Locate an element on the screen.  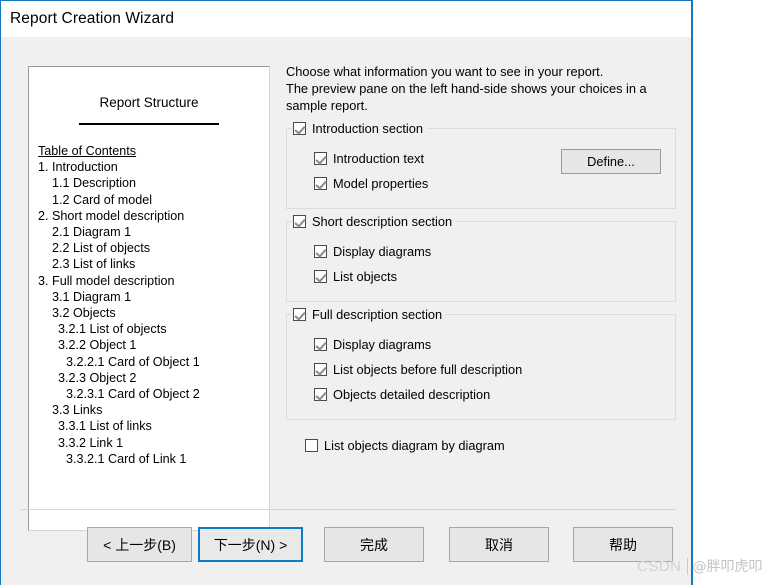
short-description-section-checkbox: Short description section is located at coordinates (374, 221).